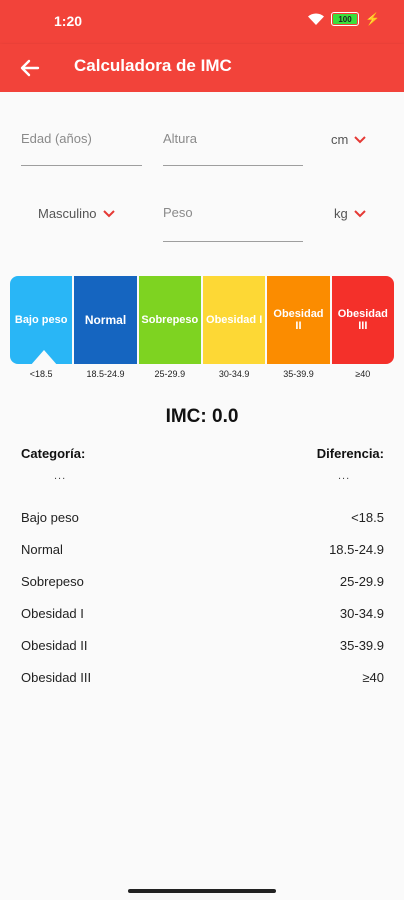 The height and width of the screenshot is (900, 404). What do you see at coordinates (202, 613) in the screenshot?
I see `table-row: Obesidad I 30-34.9` at bounding box center [202, 613].